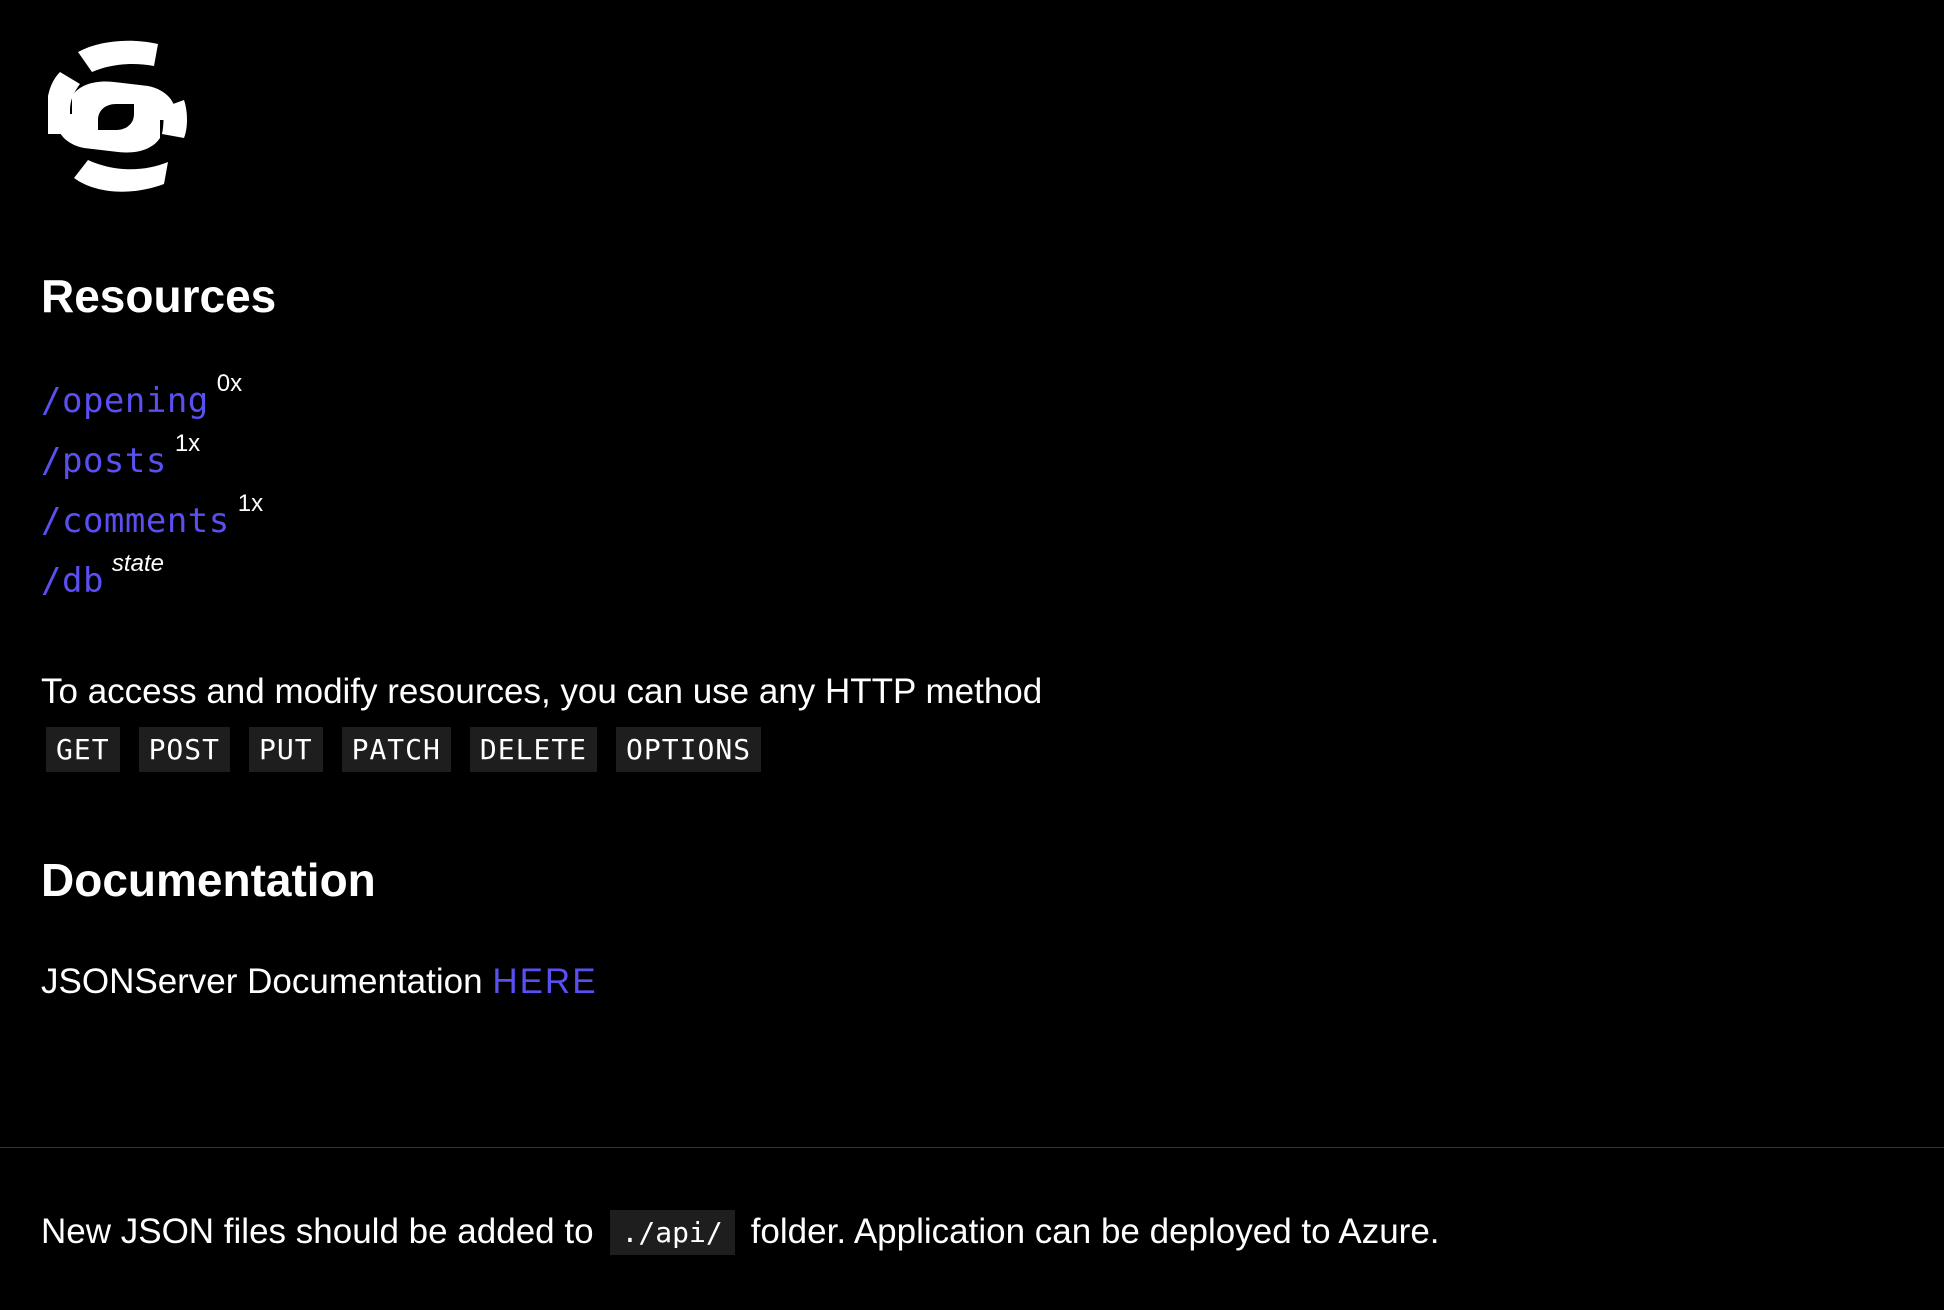 This screenshot has height=1310, width=1944. What do you see at coordinates (689, 749) in the screenshot?
I see `method-badge-options: OPTIONS` at bounding box center [689, 749].